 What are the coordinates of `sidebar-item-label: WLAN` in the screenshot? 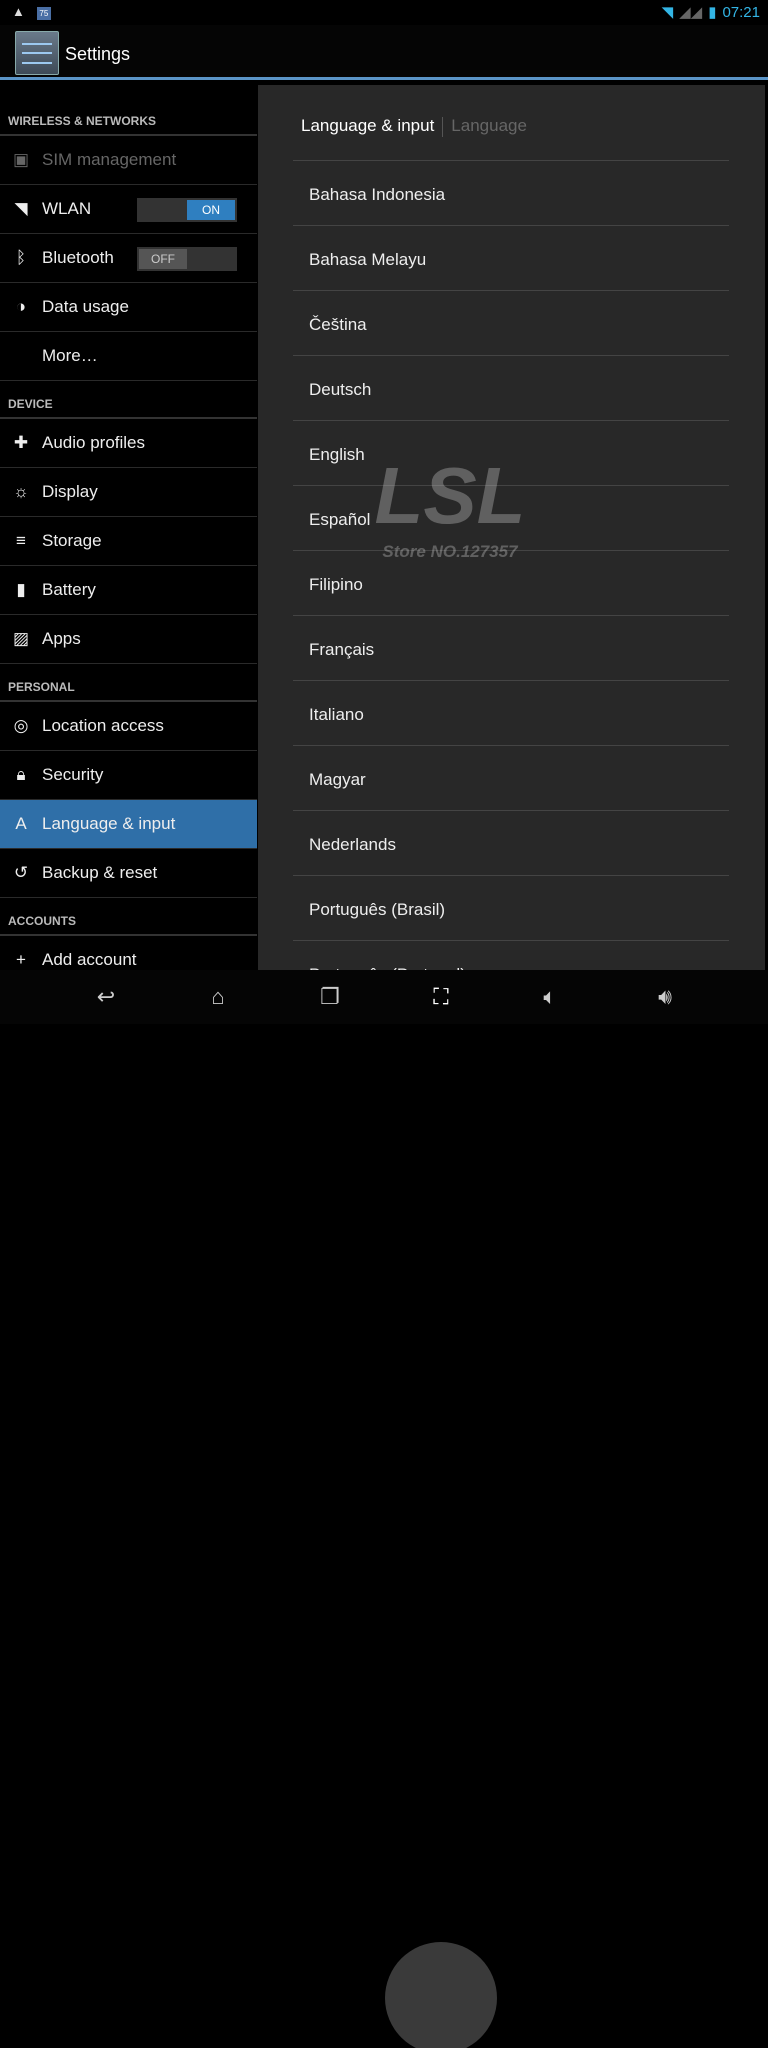 It's located at (67, 208).